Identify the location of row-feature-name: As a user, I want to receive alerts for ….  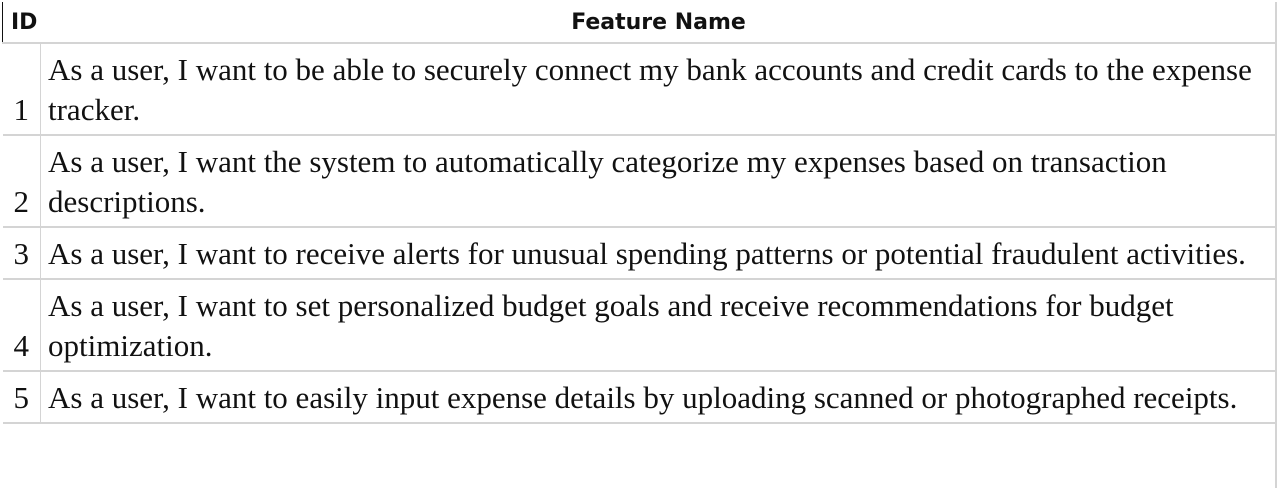
(658, 253).